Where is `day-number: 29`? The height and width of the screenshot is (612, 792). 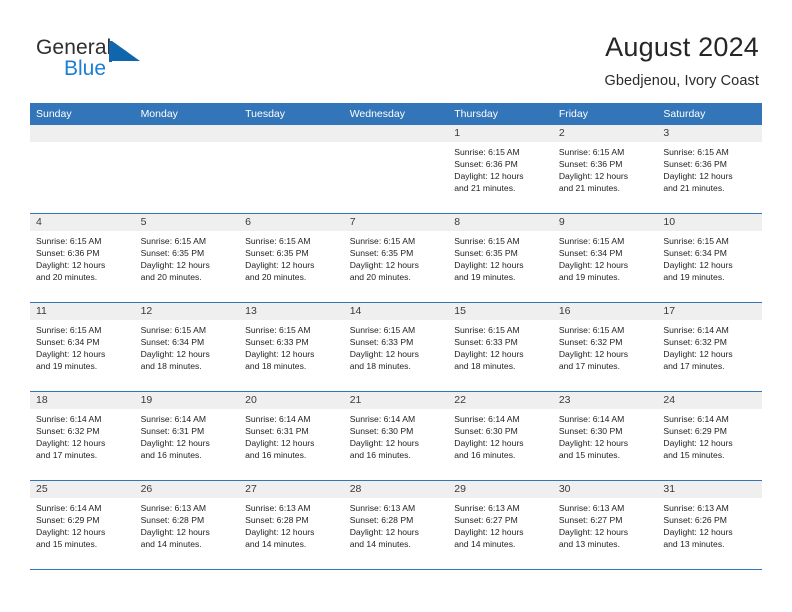 day-number: 29 is located at coordinates (500, 489).